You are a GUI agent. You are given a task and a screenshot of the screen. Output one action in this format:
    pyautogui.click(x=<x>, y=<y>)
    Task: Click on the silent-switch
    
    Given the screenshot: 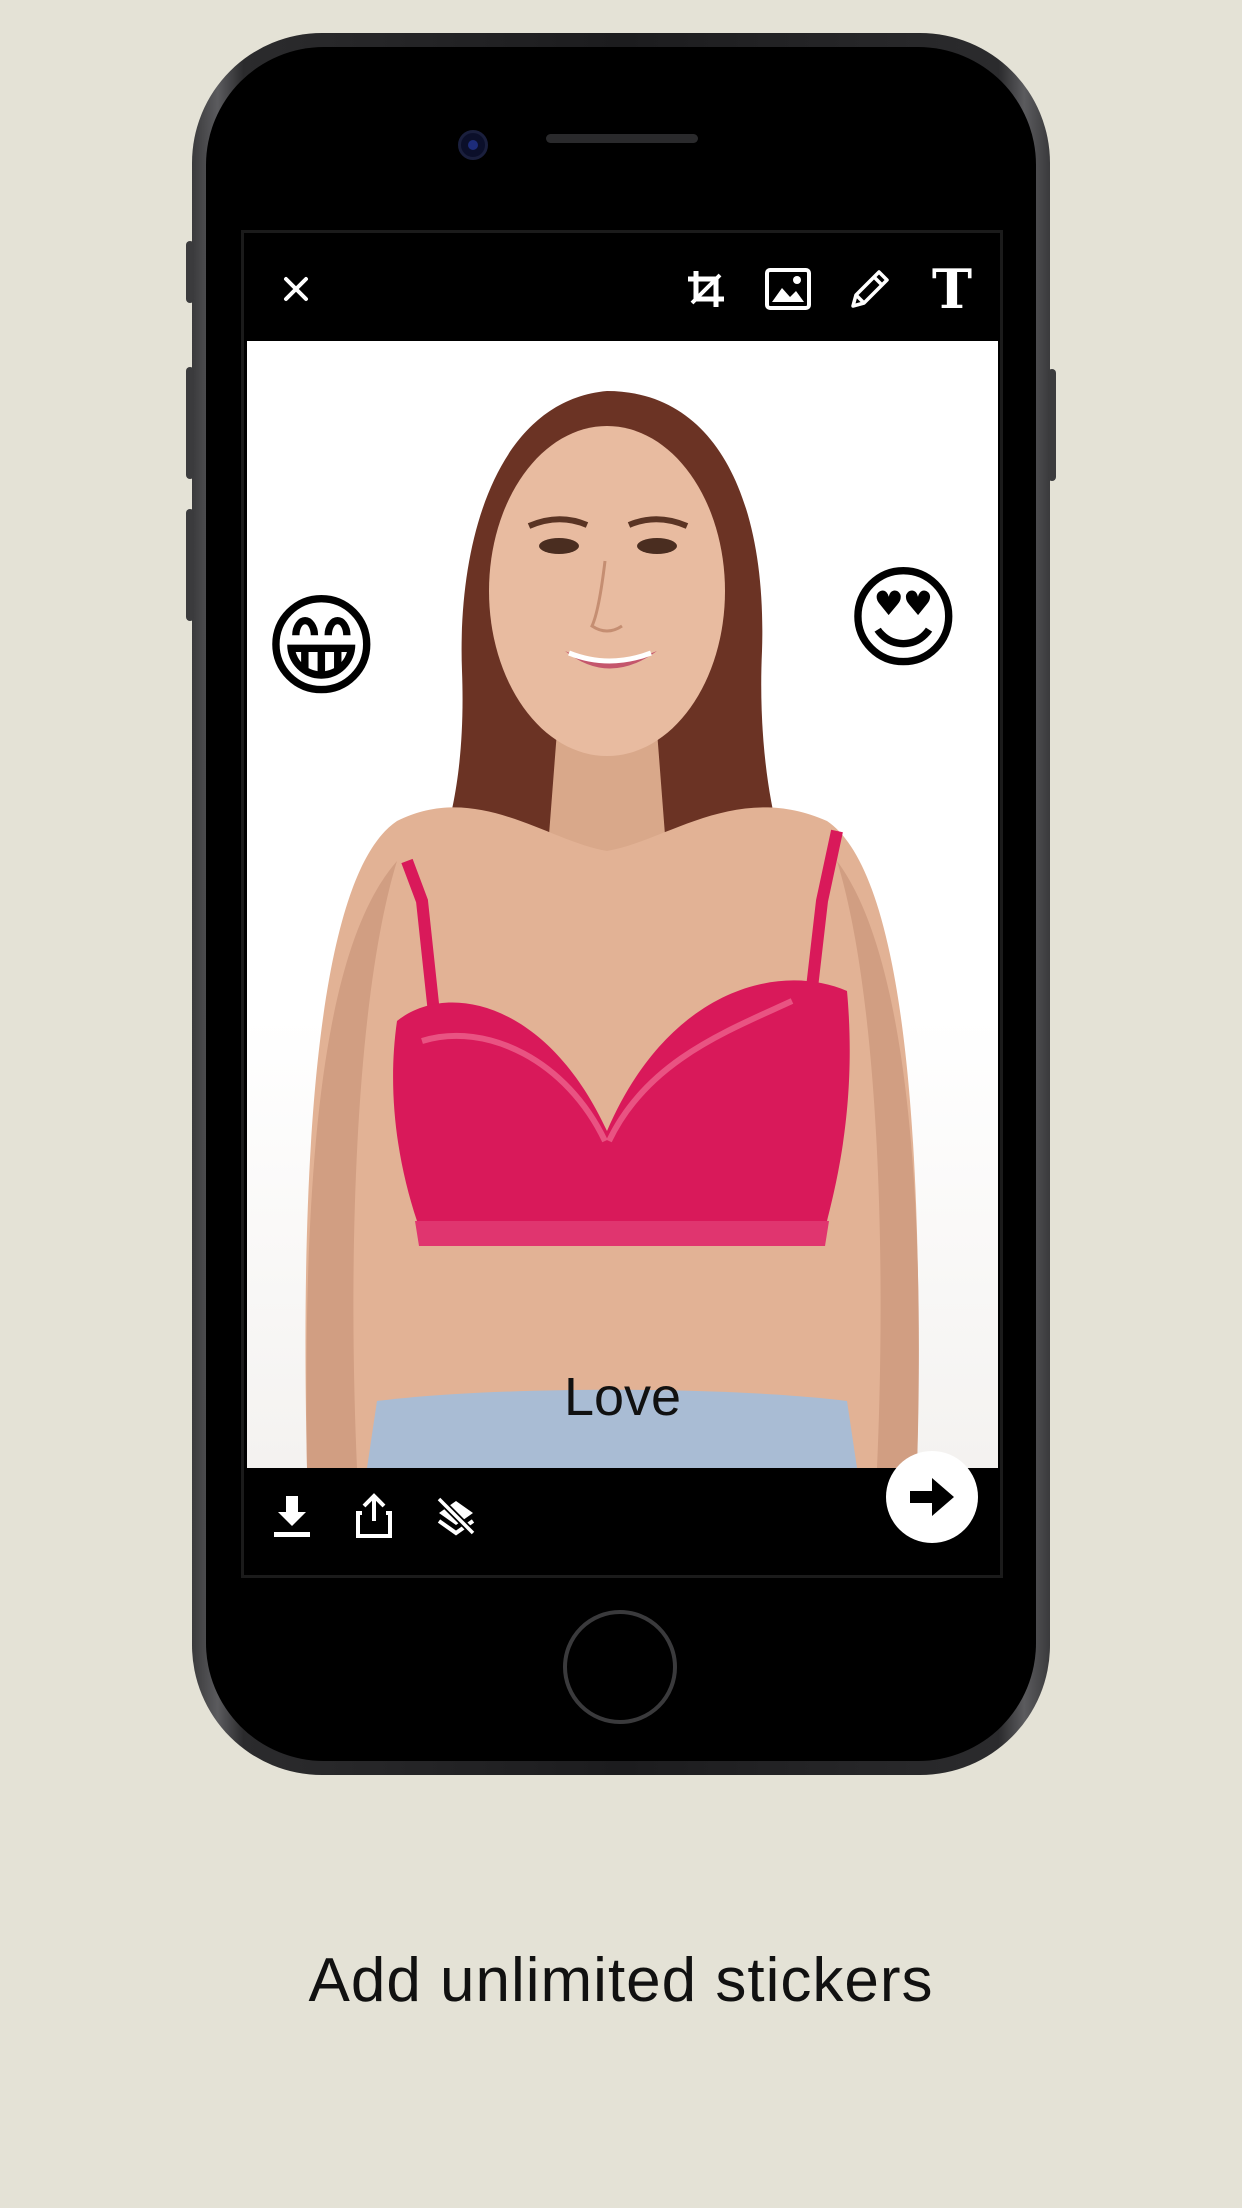 What is the action you would take?
    pyautogui.click(x=190, y=272)
    